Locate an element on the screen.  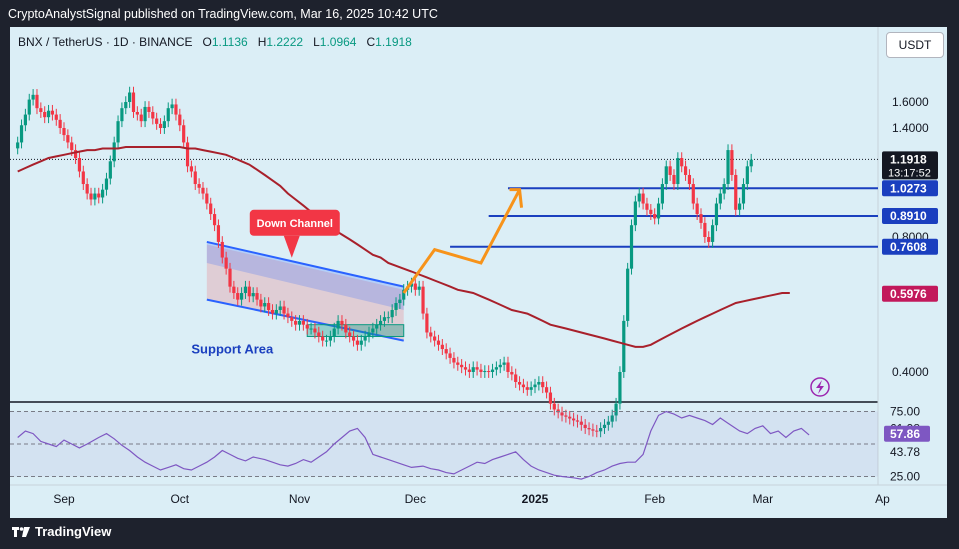
low-value: 1.0964 is located at coordinates (338, 42).